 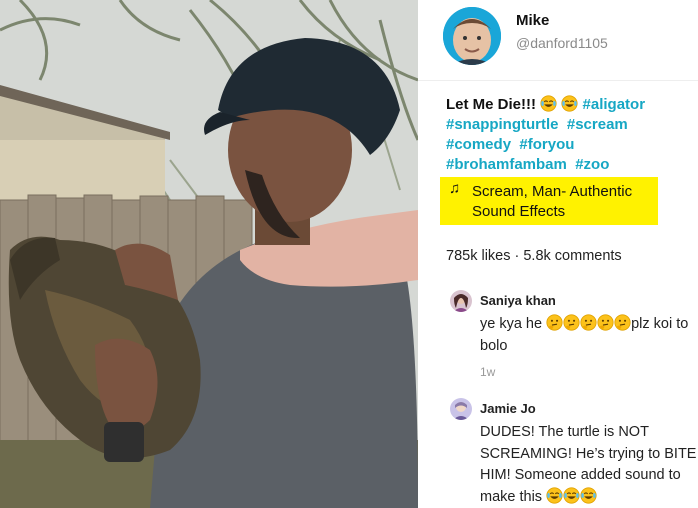 What do you see at coordinates (589, 335) in the screenshot?
I see `comment-text: ye kya he plz koi to bolo` at bounding box center [589, 335].